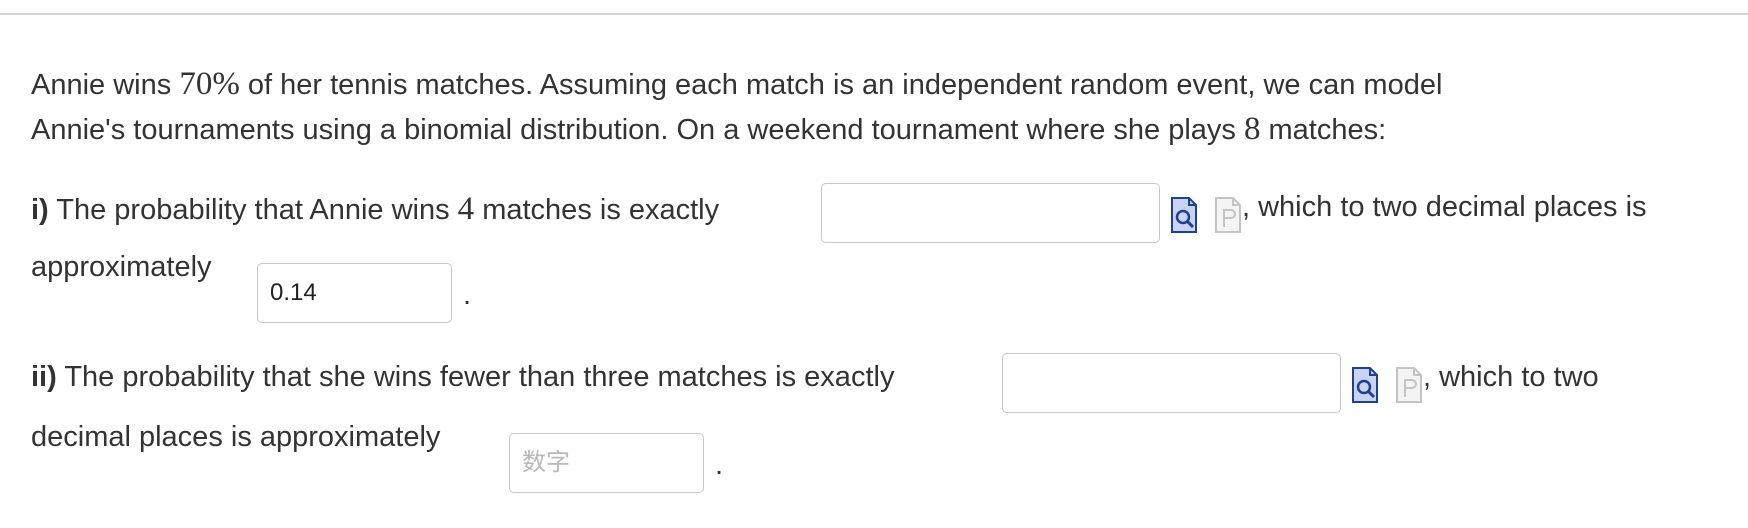 This screenshot has height=528, width=1748. I want to click on part-i-approx-input, so click(354, 293).